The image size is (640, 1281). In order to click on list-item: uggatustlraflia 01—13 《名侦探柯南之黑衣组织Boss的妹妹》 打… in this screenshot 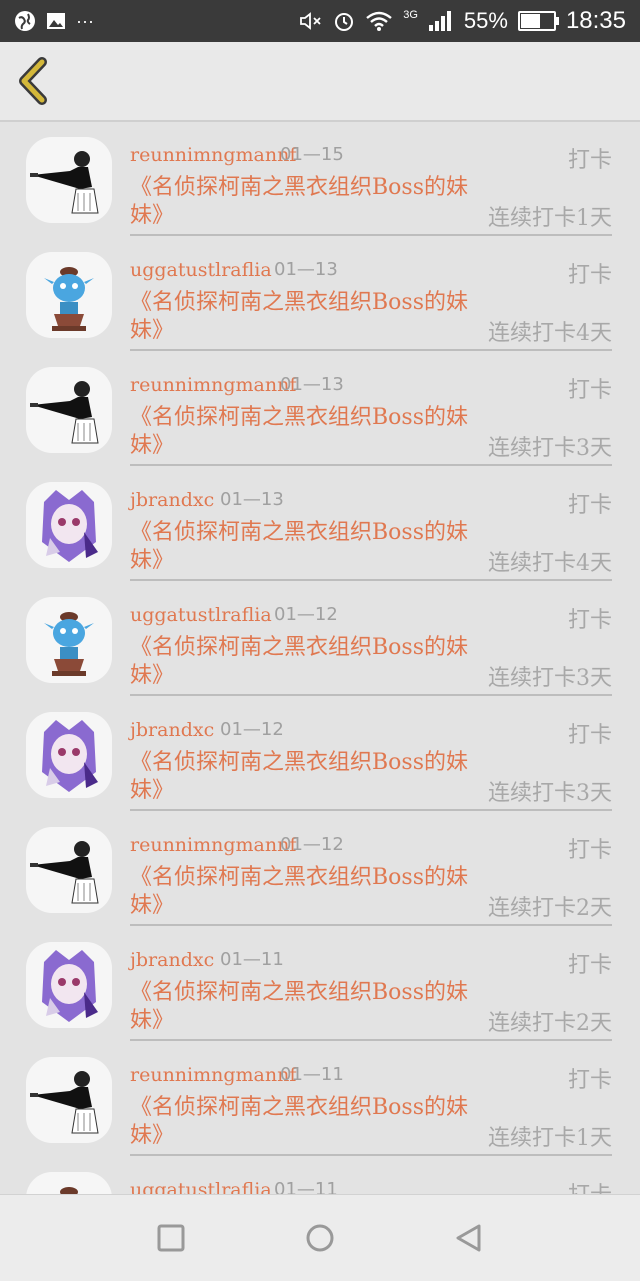, I will do `click(320, 294)`.